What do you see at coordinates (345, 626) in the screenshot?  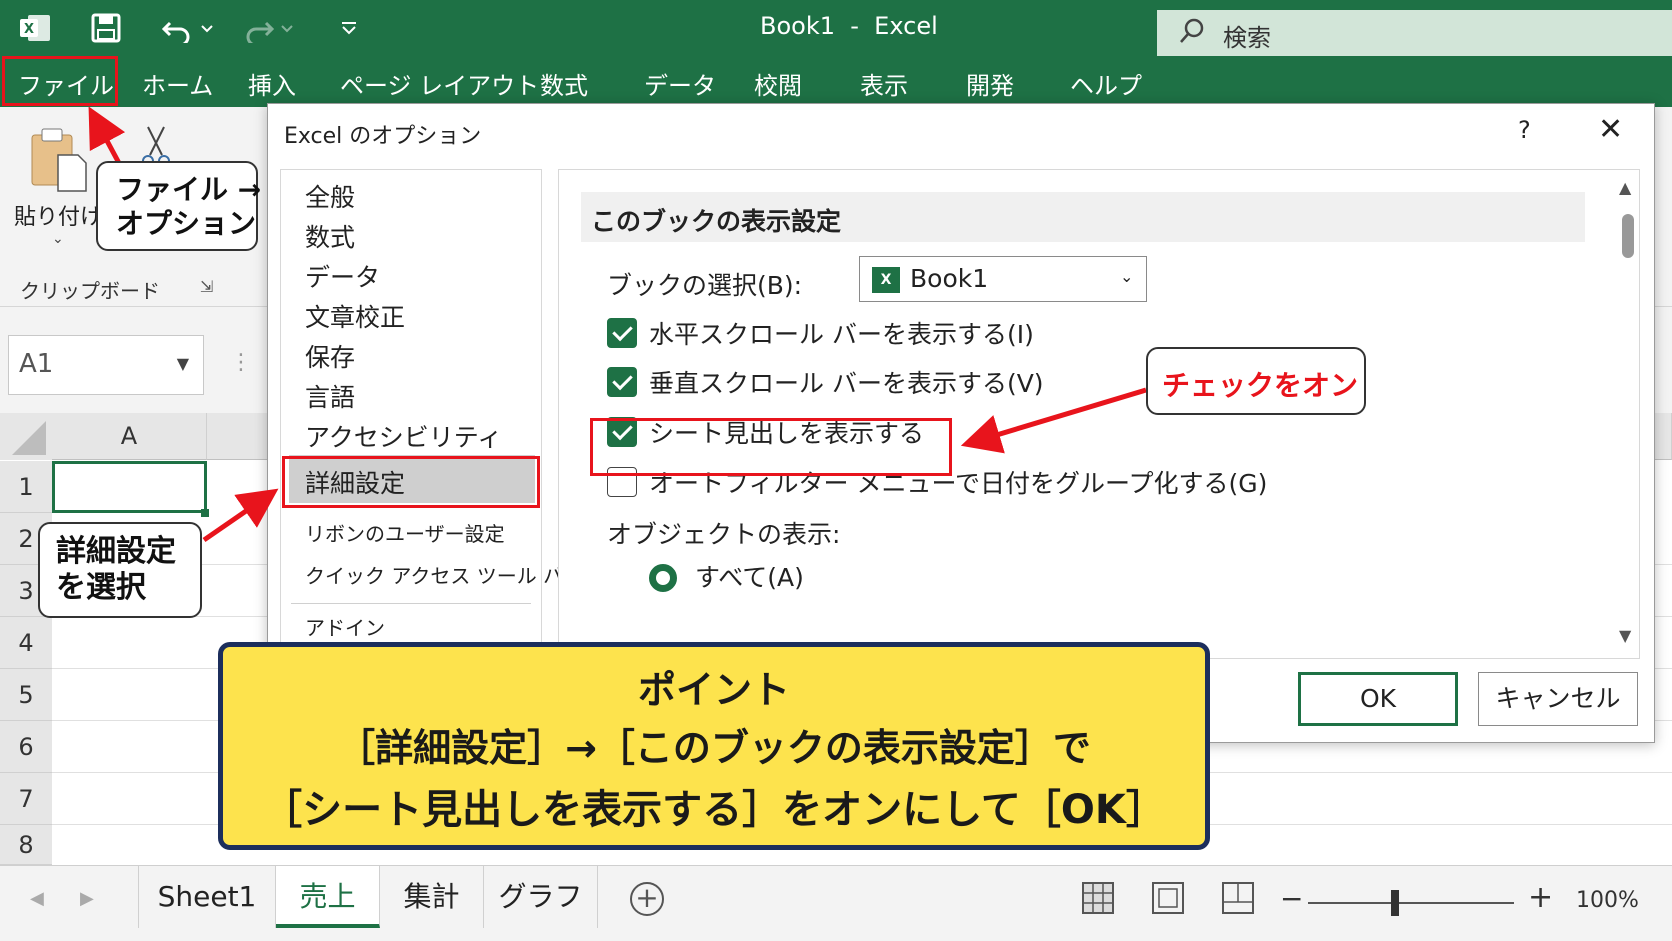 I see `nav-item-addins: アドイン` at bounding box center [345, 626].